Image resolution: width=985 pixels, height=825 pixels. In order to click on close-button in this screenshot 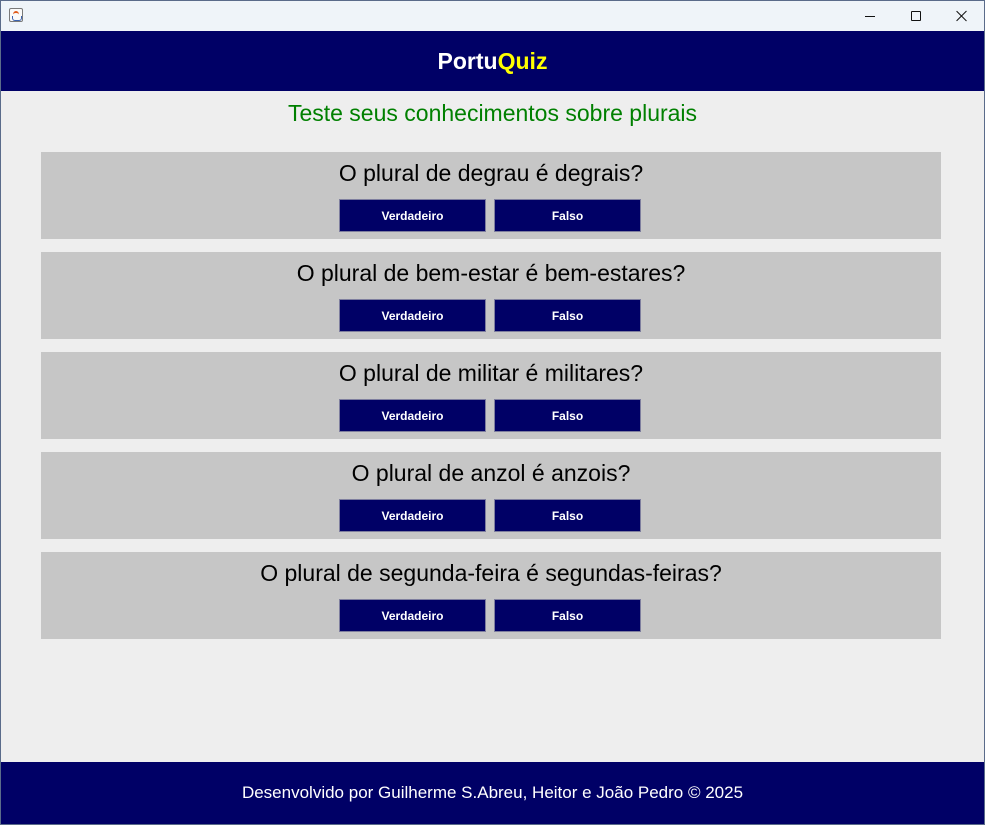, I will do `click(962, 16)`.